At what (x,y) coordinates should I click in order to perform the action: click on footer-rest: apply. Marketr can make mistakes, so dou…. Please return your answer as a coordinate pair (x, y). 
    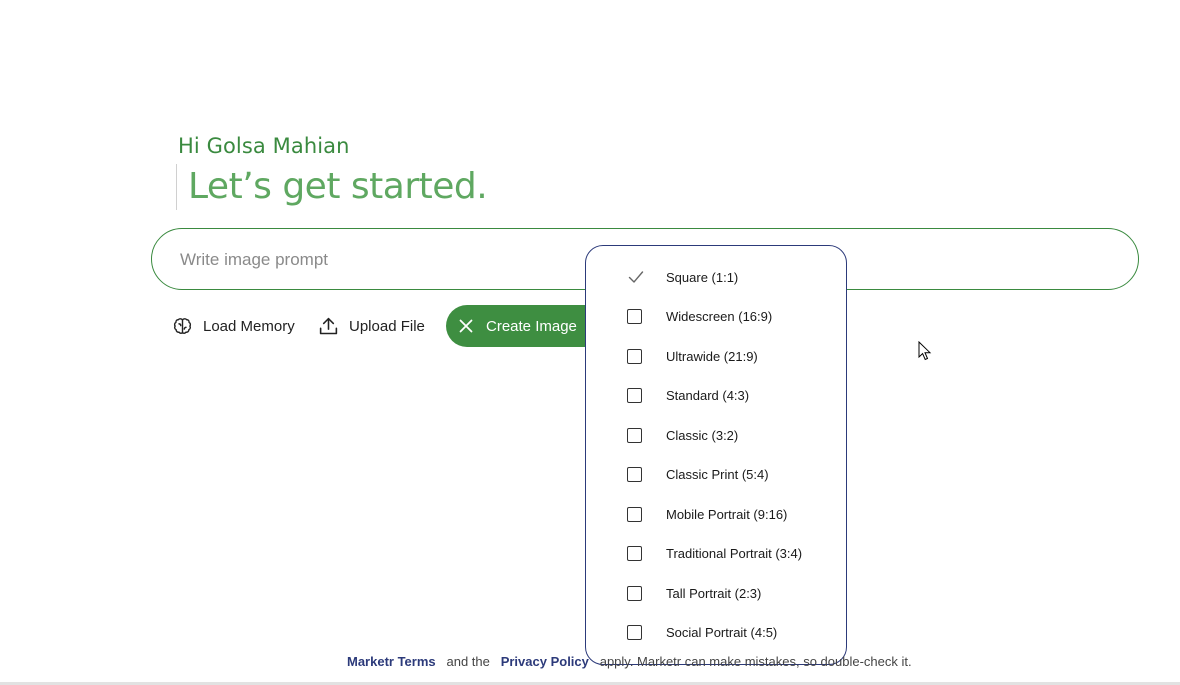
    Looking at the image, I should click on (755, 661).